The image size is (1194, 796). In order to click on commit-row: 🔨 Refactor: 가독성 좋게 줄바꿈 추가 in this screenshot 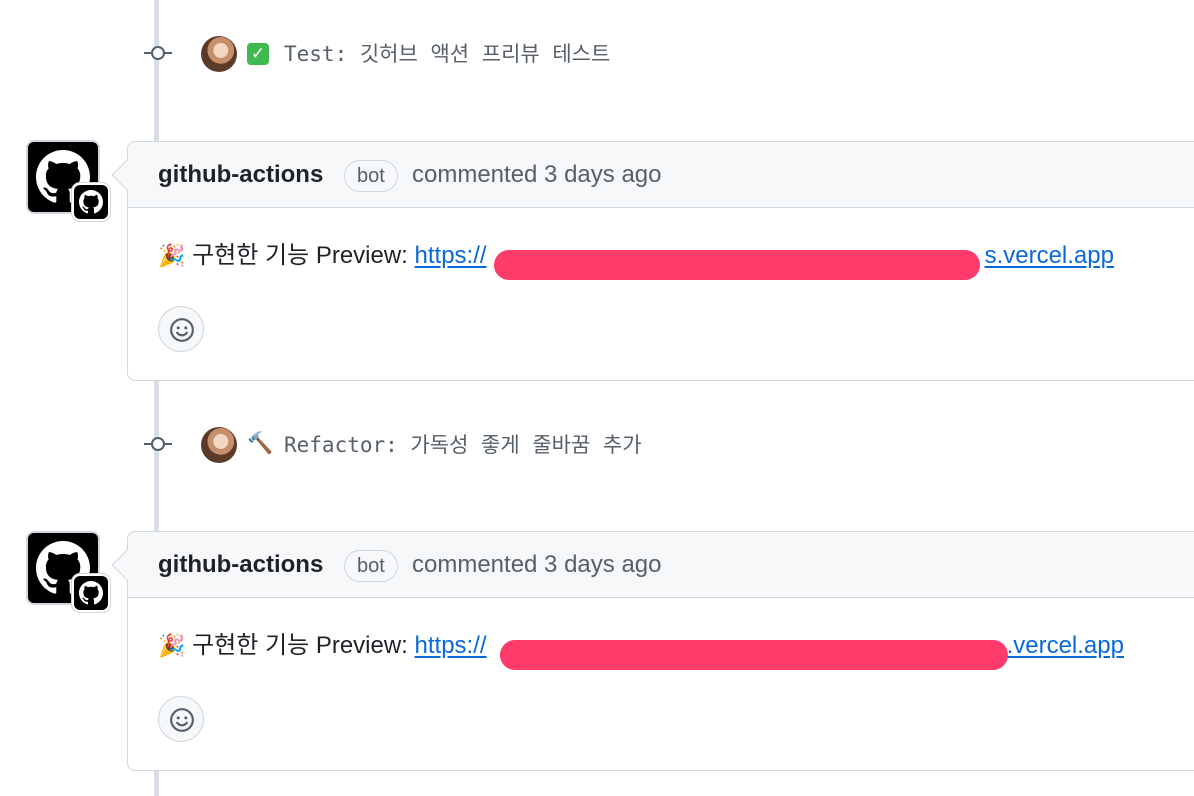, I will do `click(597, 444)`.